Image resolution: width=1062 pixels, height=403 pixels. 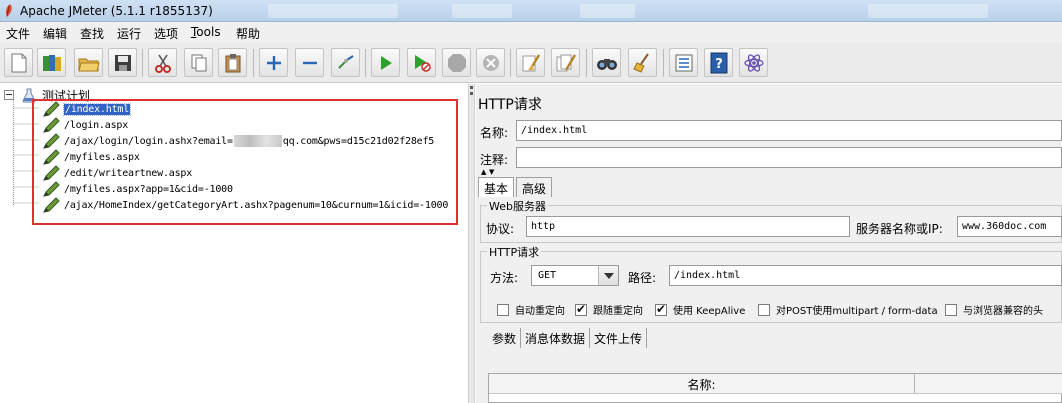 What do you see at coordinates (166, 33) in the screenshot?
I see `menu-options: 选项` at bounding box center [166, 33].